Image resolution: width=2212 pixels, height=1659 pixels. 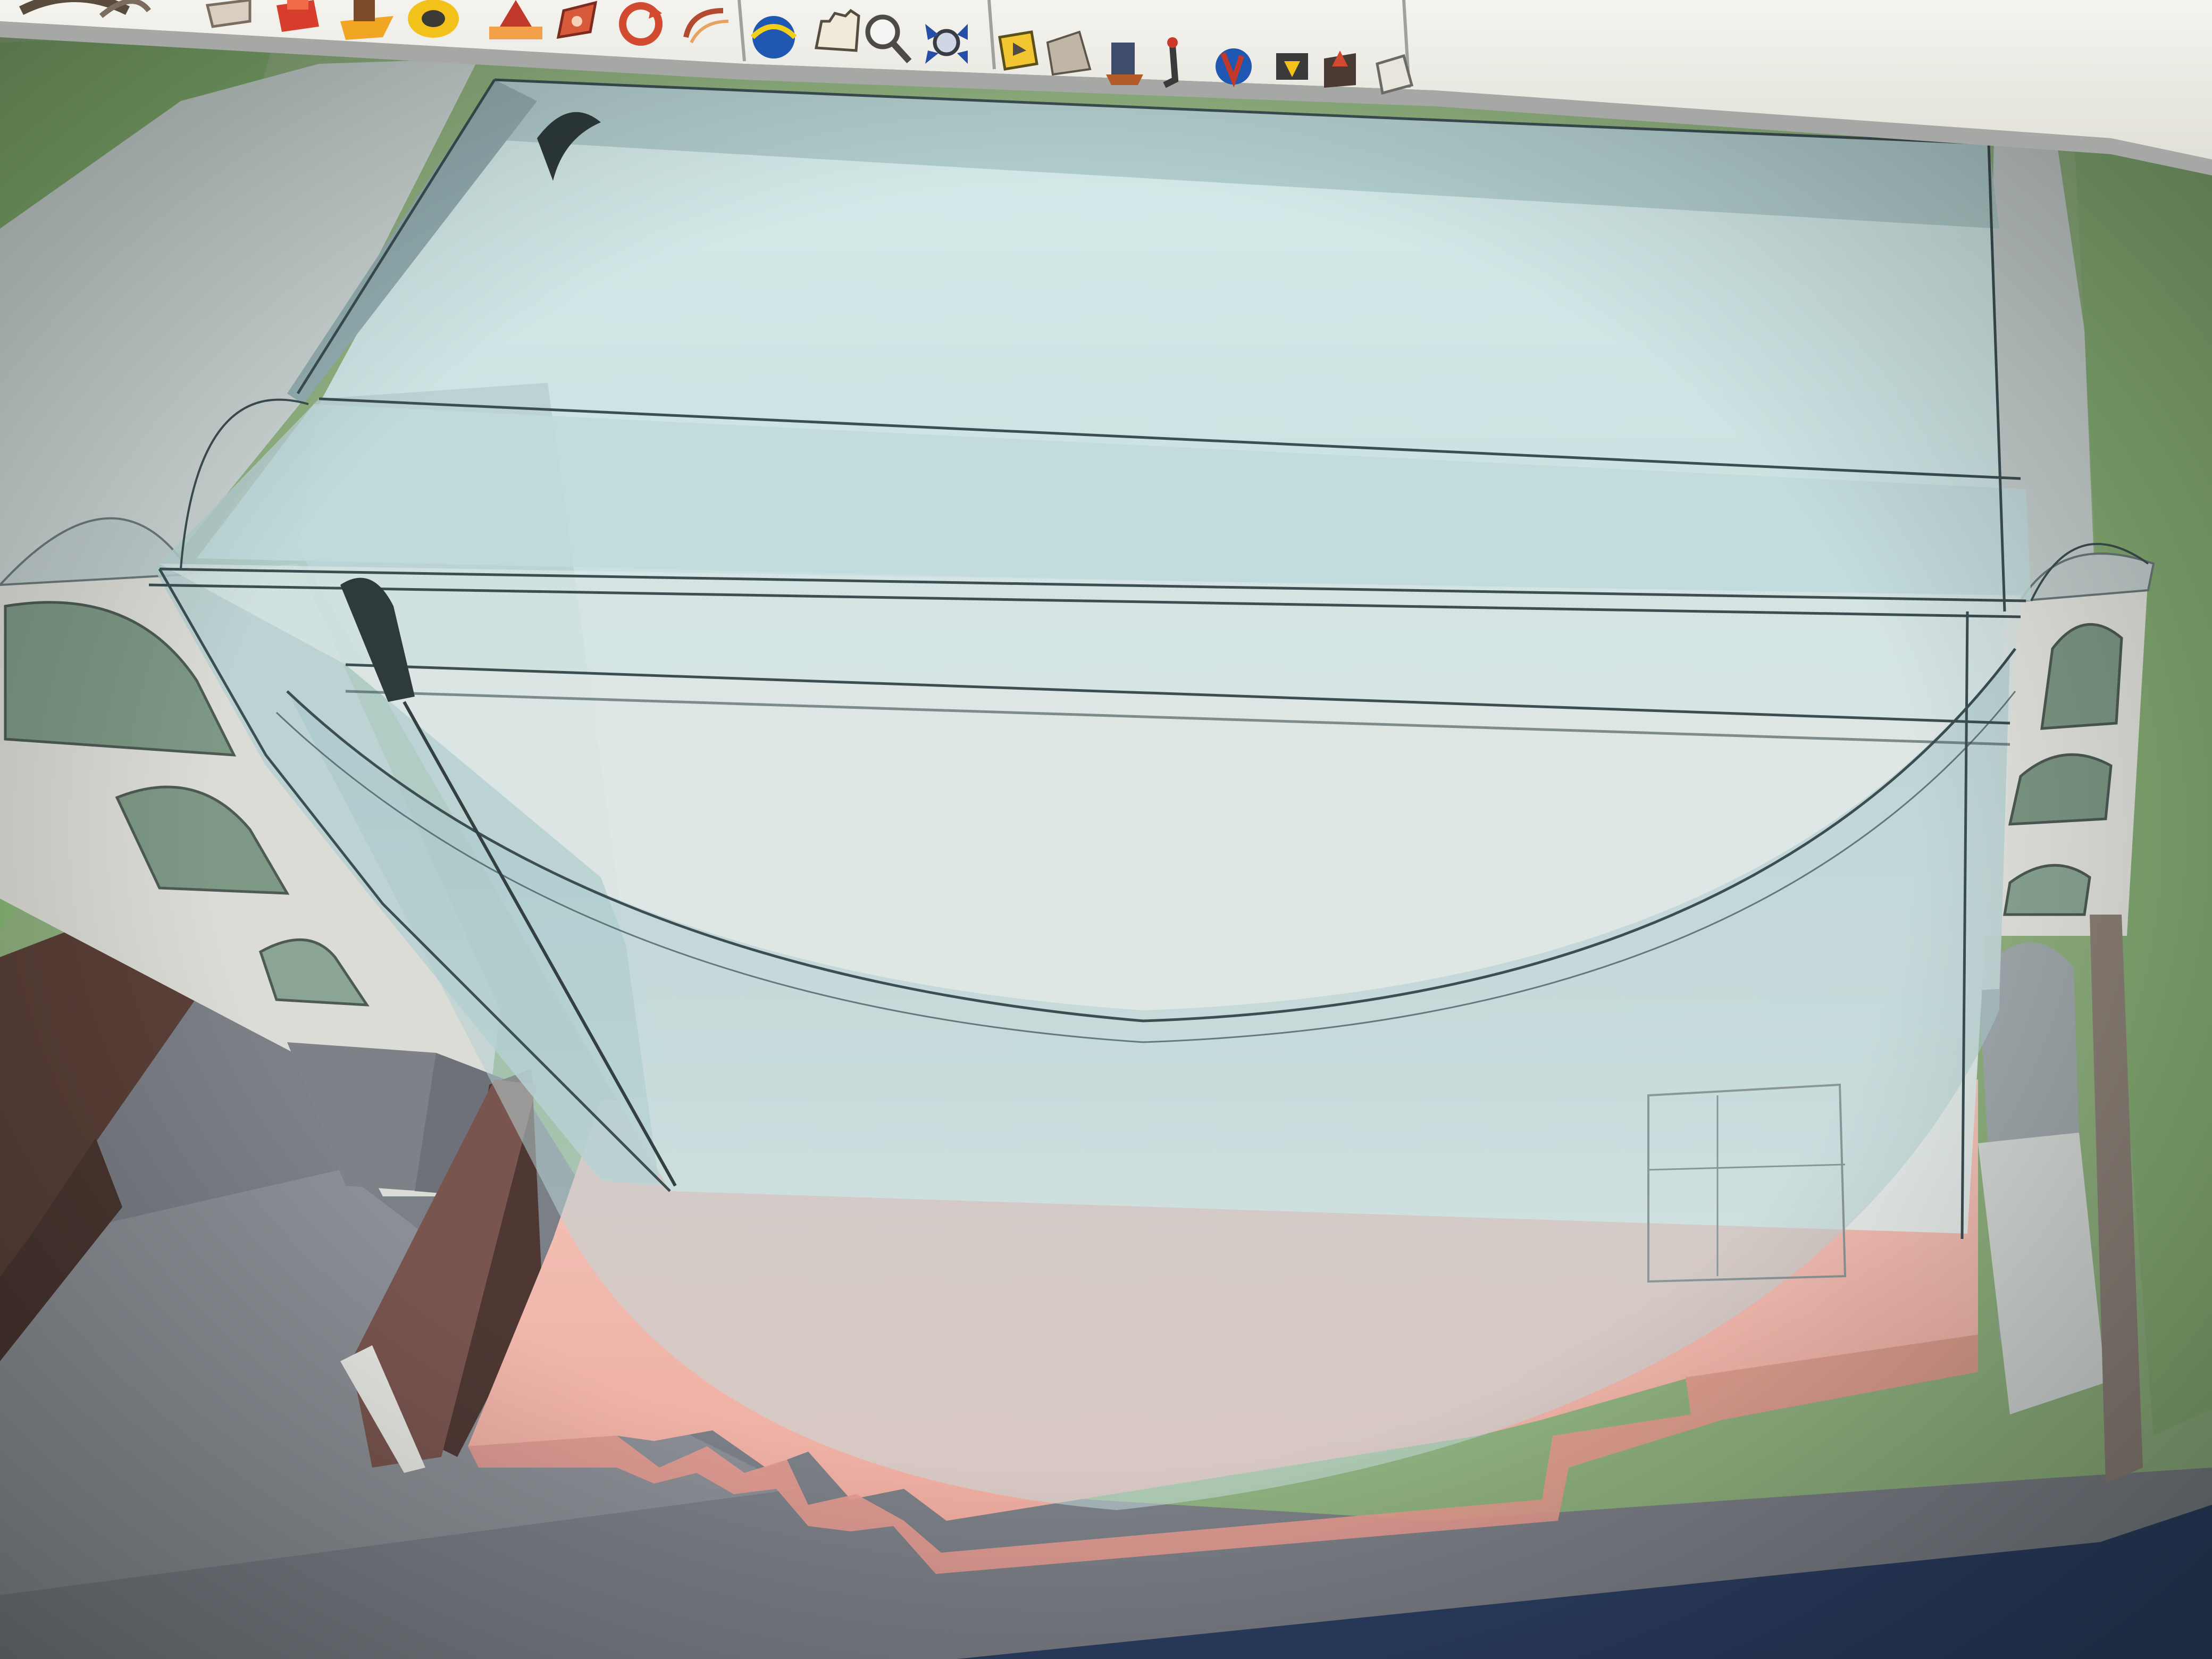 I want to click on toolbar-region, so click(x=712, y=58).